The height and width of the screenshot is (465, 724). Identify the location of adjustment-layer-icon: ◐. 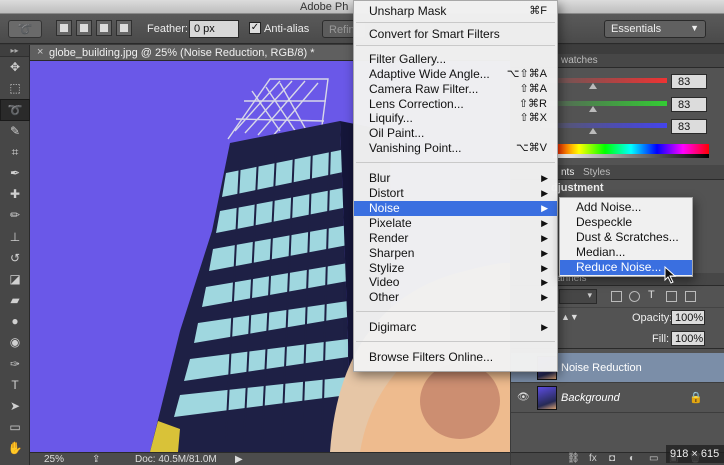
(632, 458).